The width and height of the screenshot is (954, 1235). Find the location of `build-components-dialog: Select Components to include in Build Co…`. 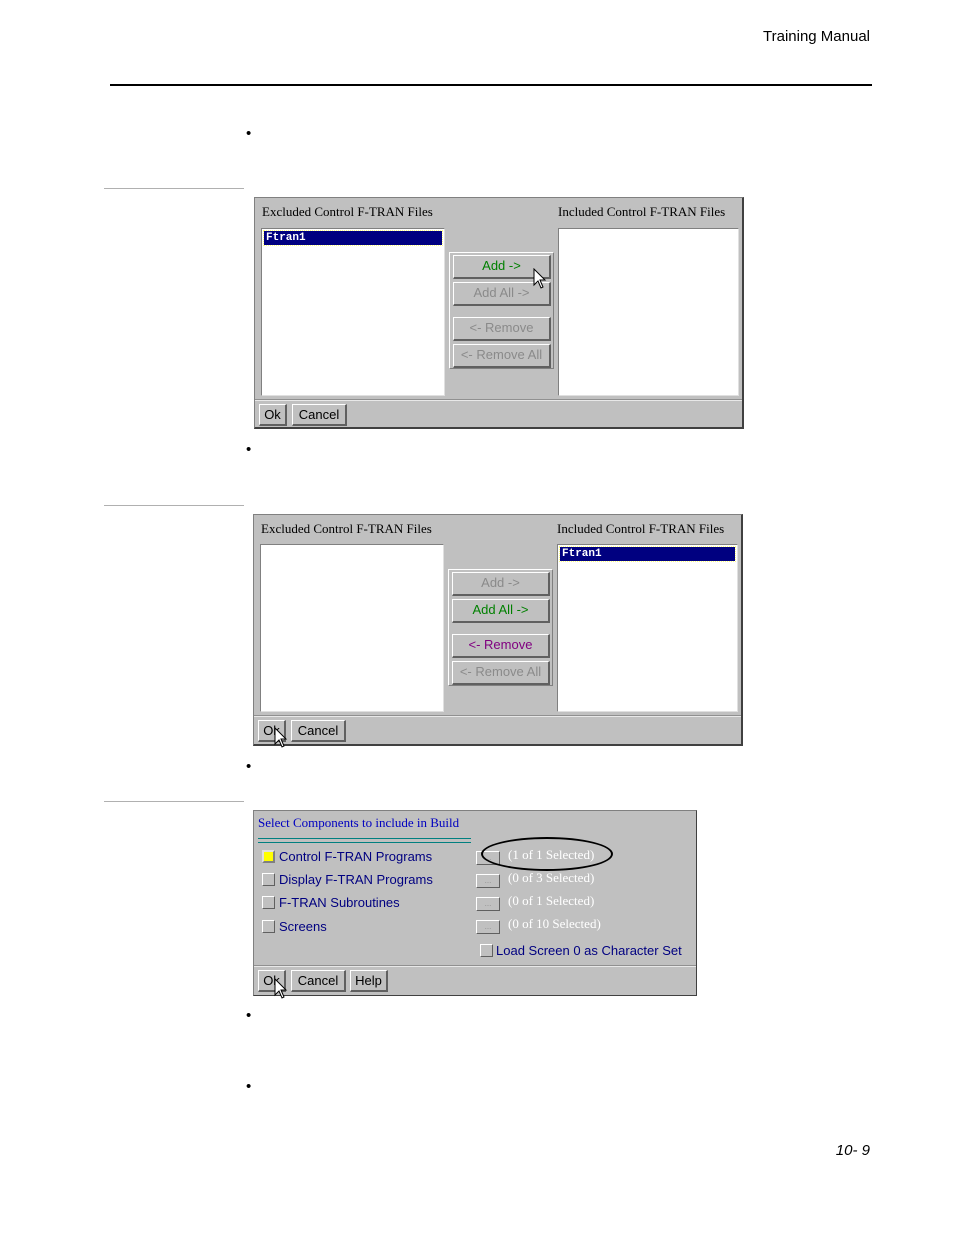

build-components-dialog: Select Components to include in Build Co… is located at coordinates (475, 904).